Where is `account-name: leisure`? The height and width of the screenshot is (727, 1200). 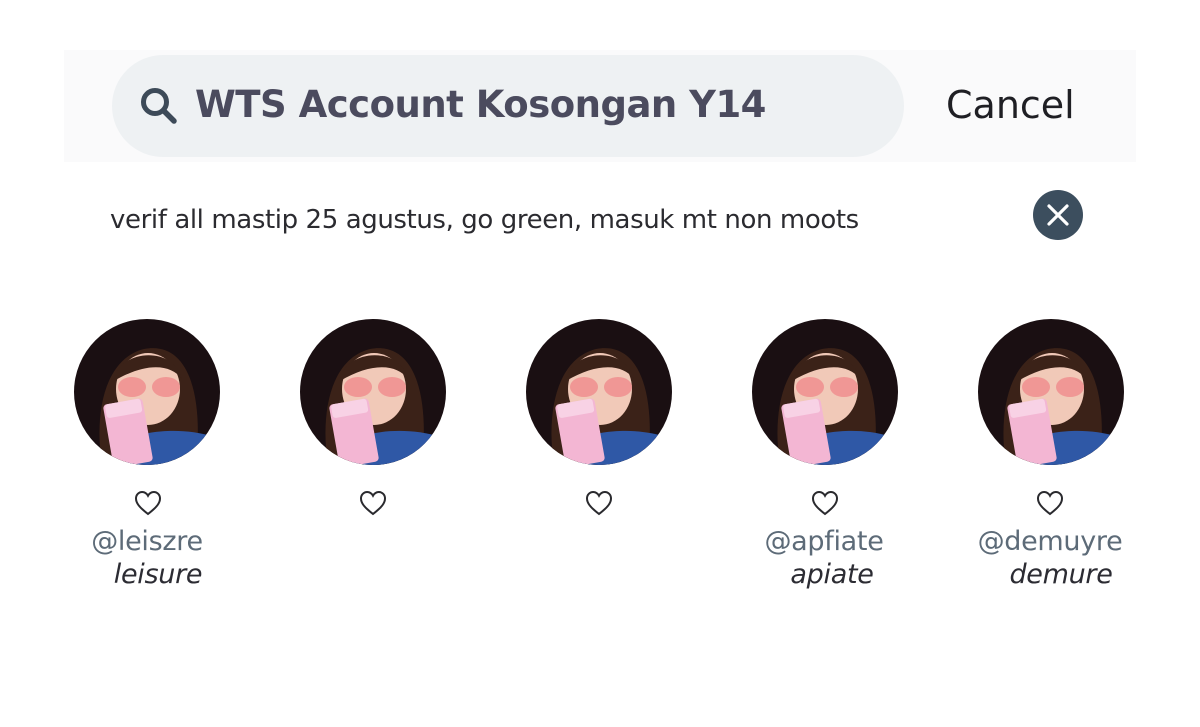
account-name: leisure is located at coordinates (158, 574).